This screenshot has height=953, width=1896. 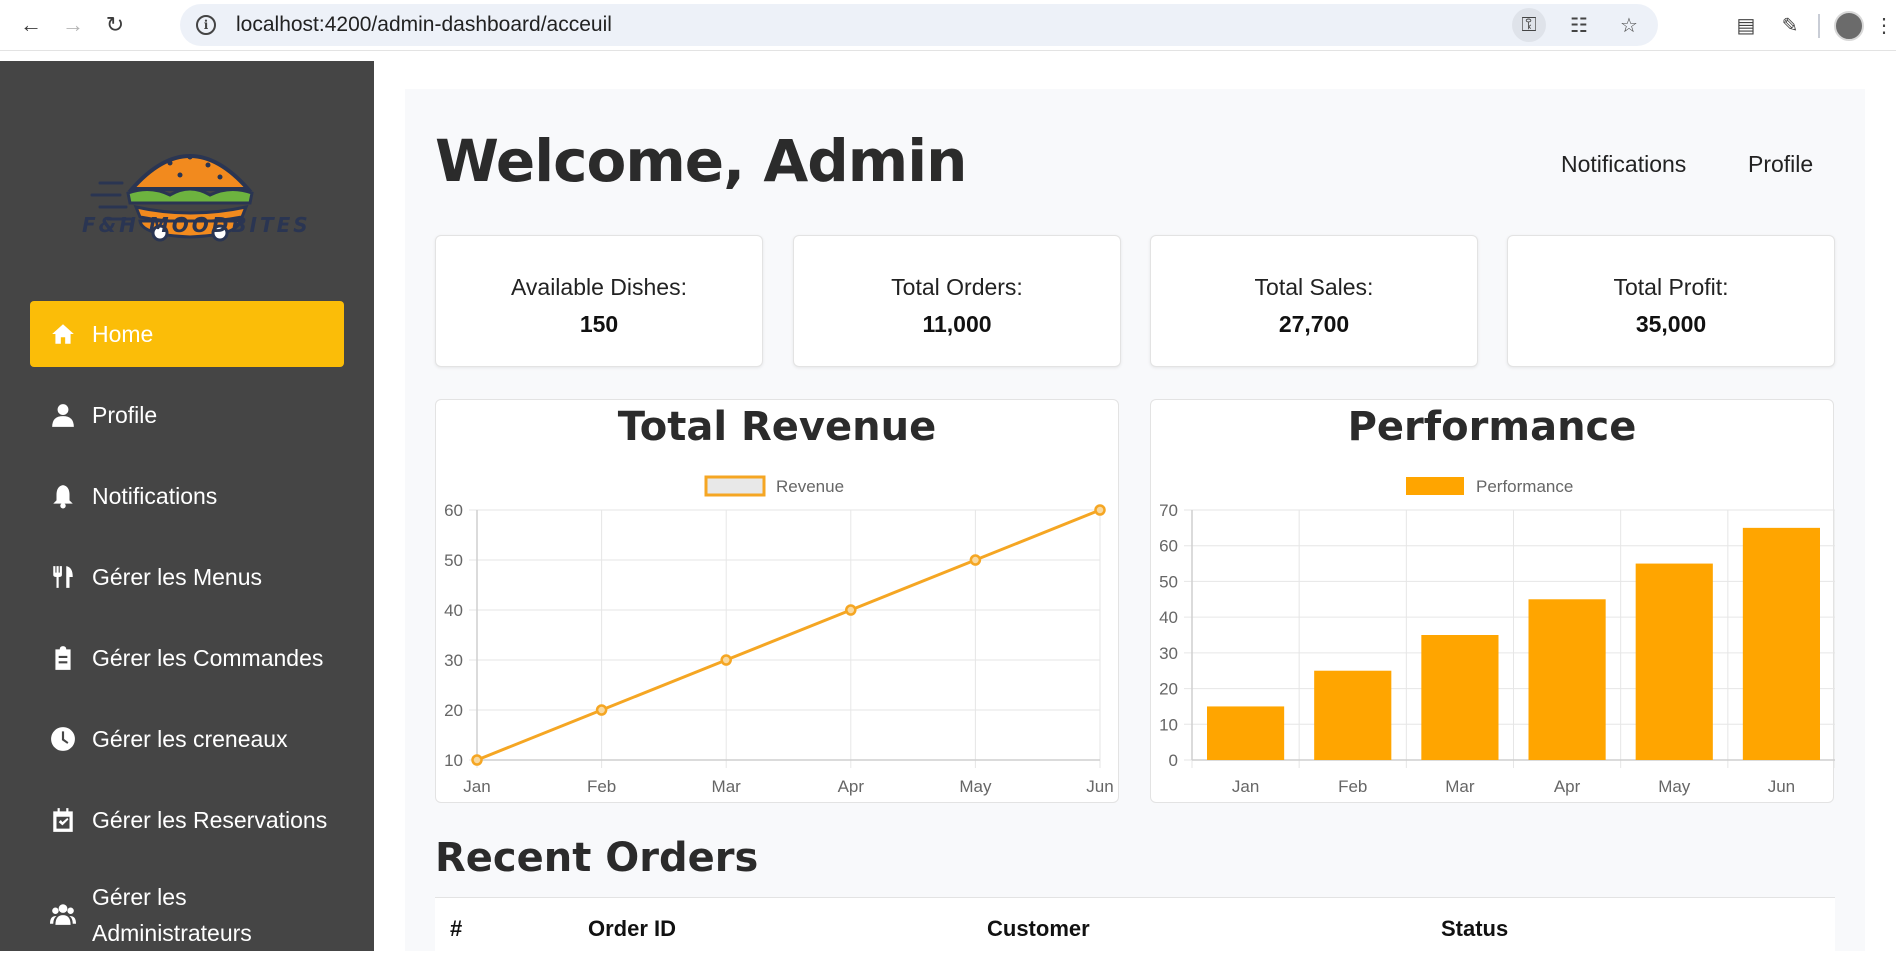 I want to click on bell-icon, so click(x=63, y=496).